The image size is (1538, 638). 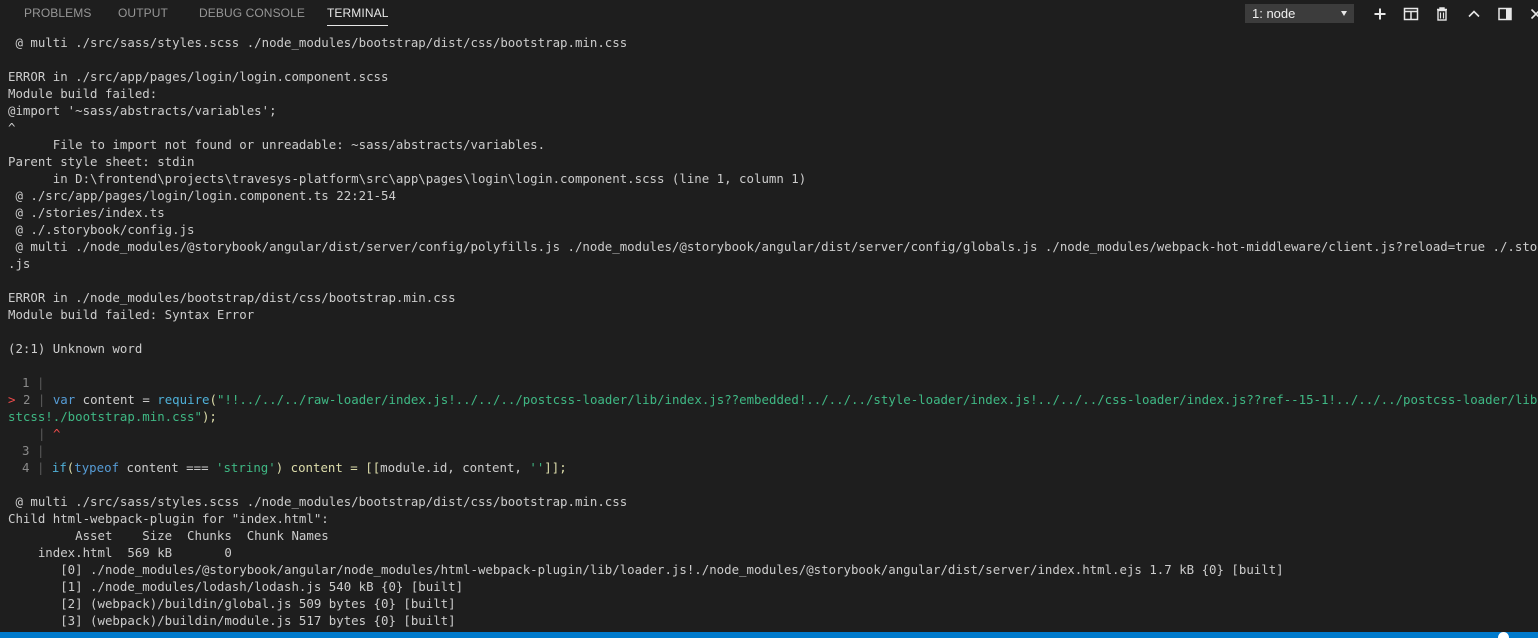 I want to click on terminal-line: .js, so click(x=19, y=263).